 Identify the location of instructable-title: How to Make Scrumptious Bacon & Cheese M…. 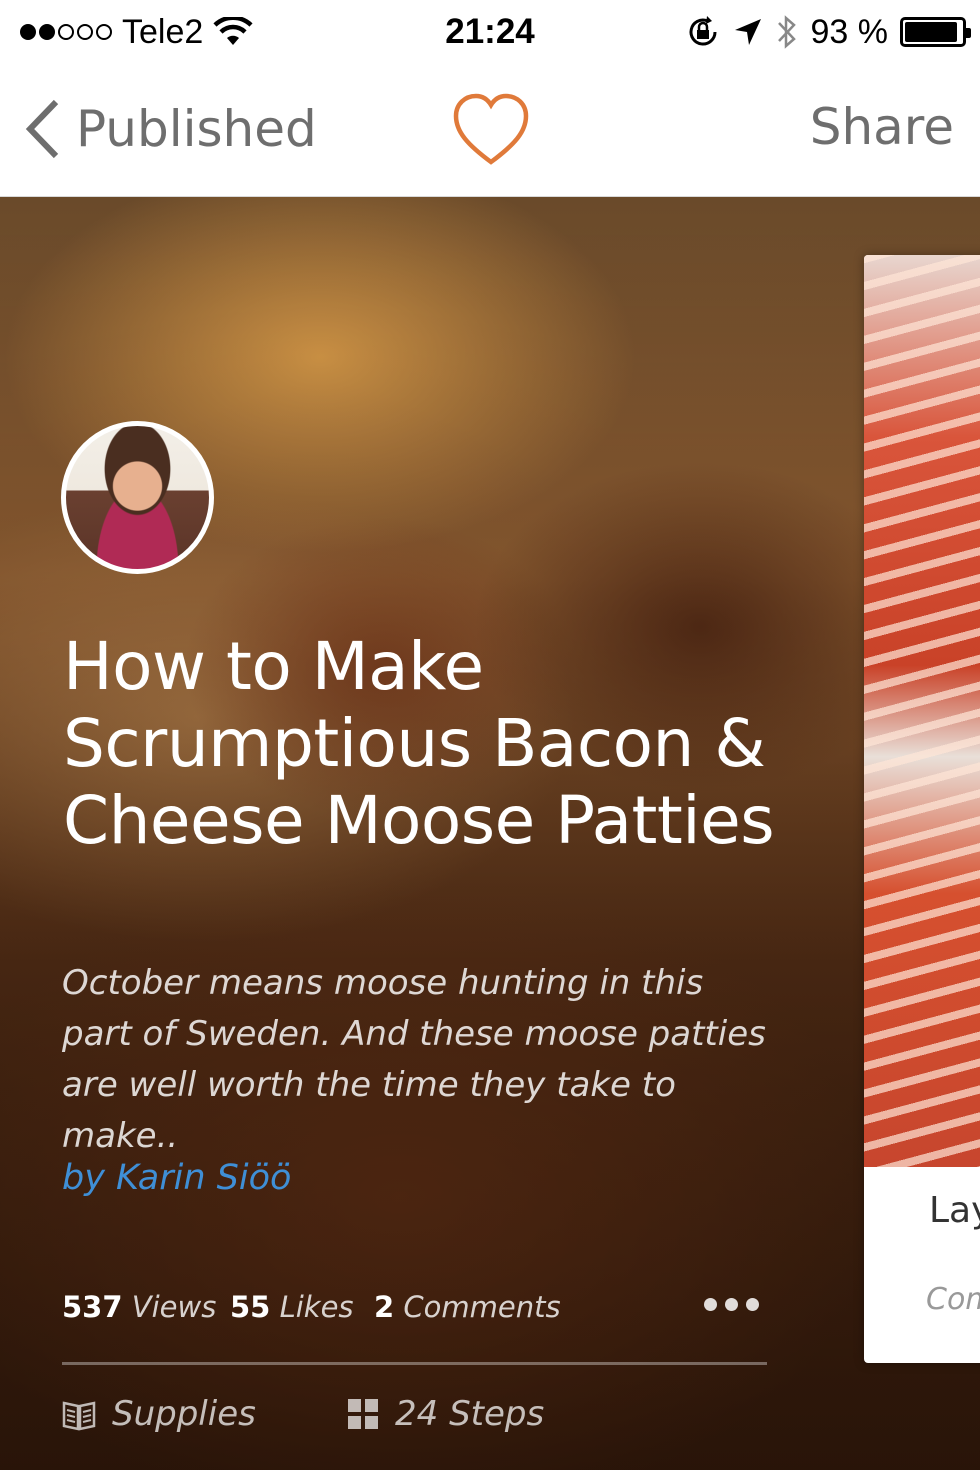
(419, 743).